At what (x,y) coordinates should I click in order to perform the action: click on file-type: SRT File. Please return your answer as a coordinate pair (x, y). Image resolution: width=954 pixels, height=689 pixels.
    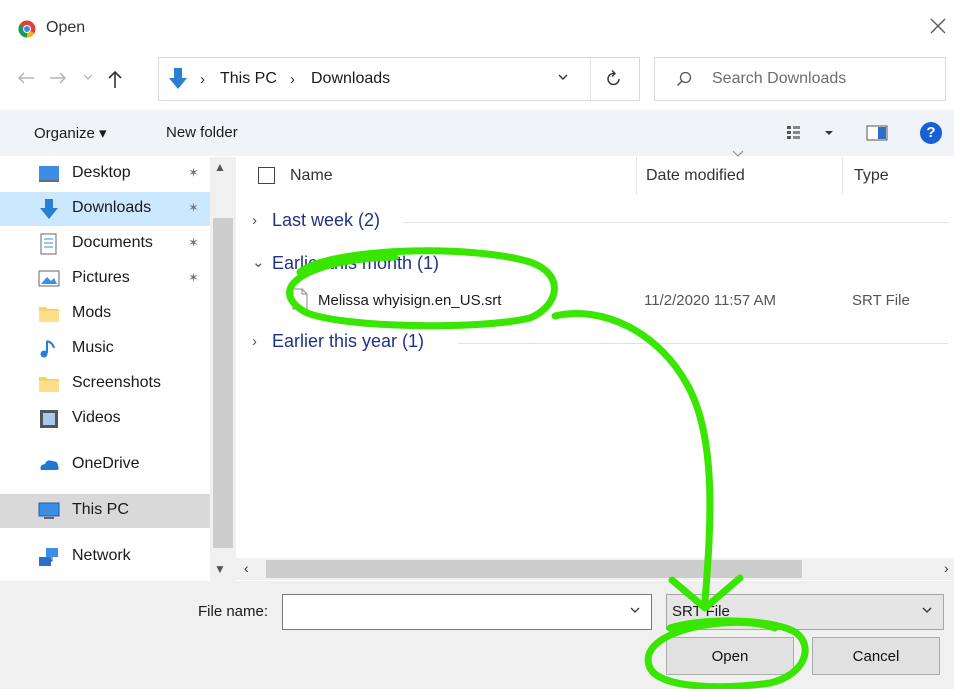
    Looking at the image, I should click on (881, 300).